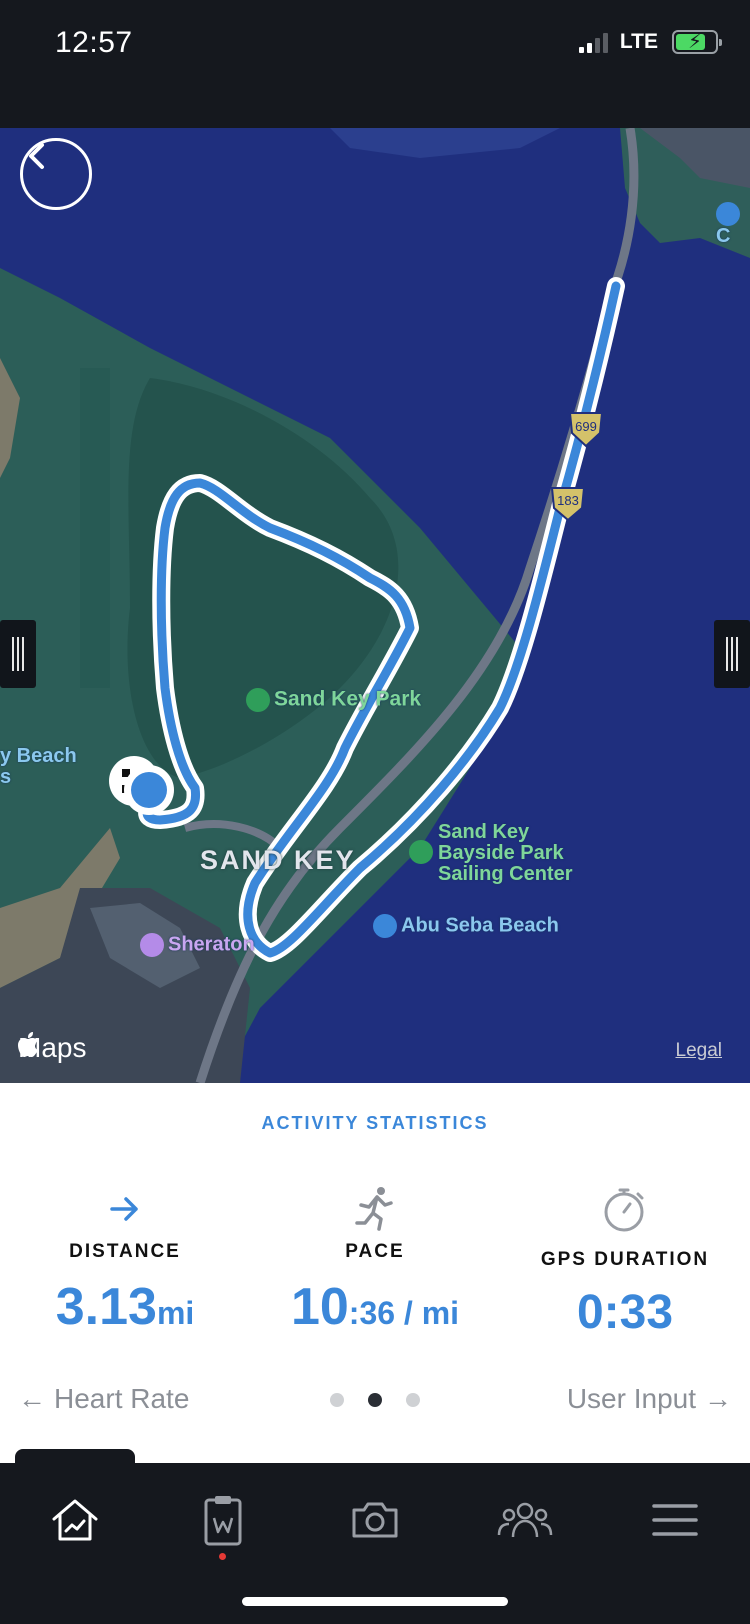 The image size is (750, 1624). What do you see at coordinates (699, 1051) in the screenshot?
I see `legal-link: Legal` at bounding box center [699, 1051].